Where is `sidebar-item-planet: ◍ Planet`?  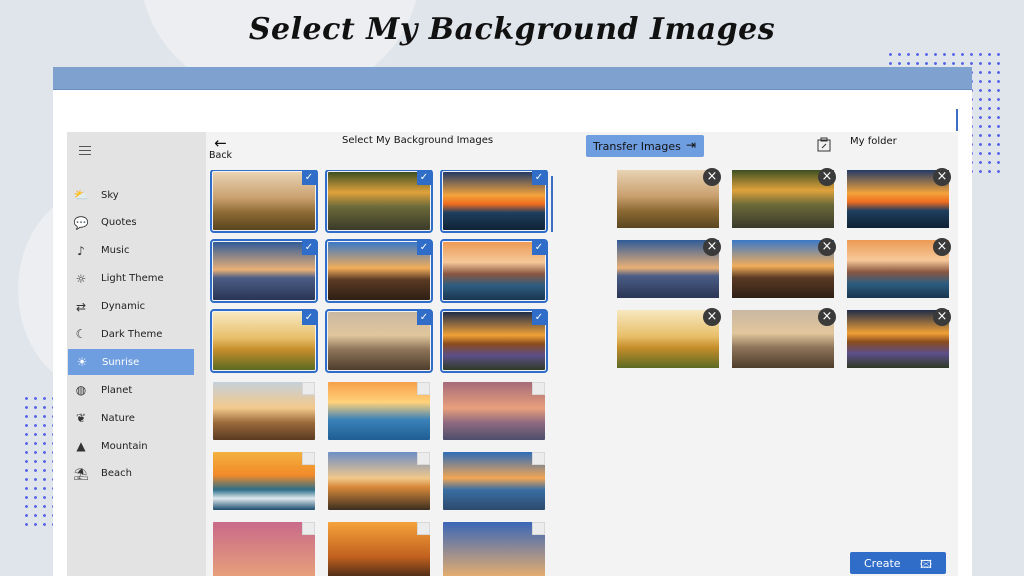
sidebar-item-planet: ◍ Planet is located at coordinates (136, 390).